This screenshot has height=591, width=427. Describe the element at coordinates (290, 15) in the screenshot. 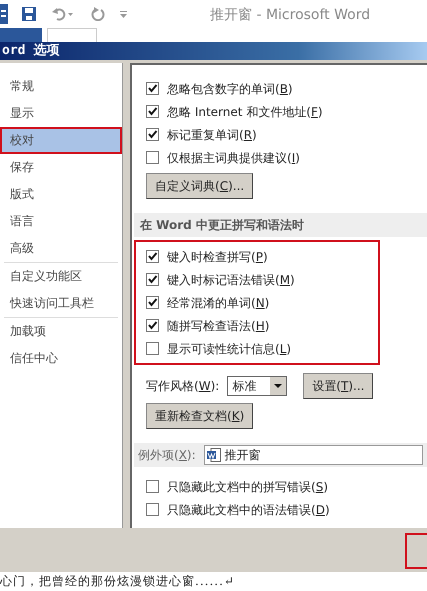

I see `window-title: 推开窗 - Microsoft Word` at that location.